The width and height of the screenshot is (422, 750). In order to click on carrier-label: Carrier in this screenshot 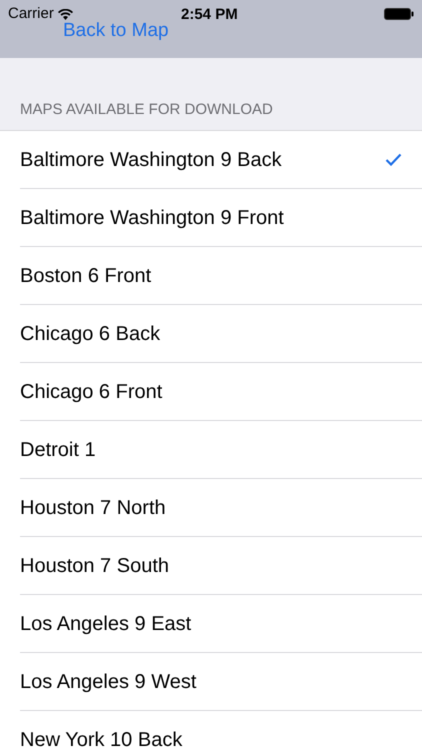, I will do `click(31, 14)`.